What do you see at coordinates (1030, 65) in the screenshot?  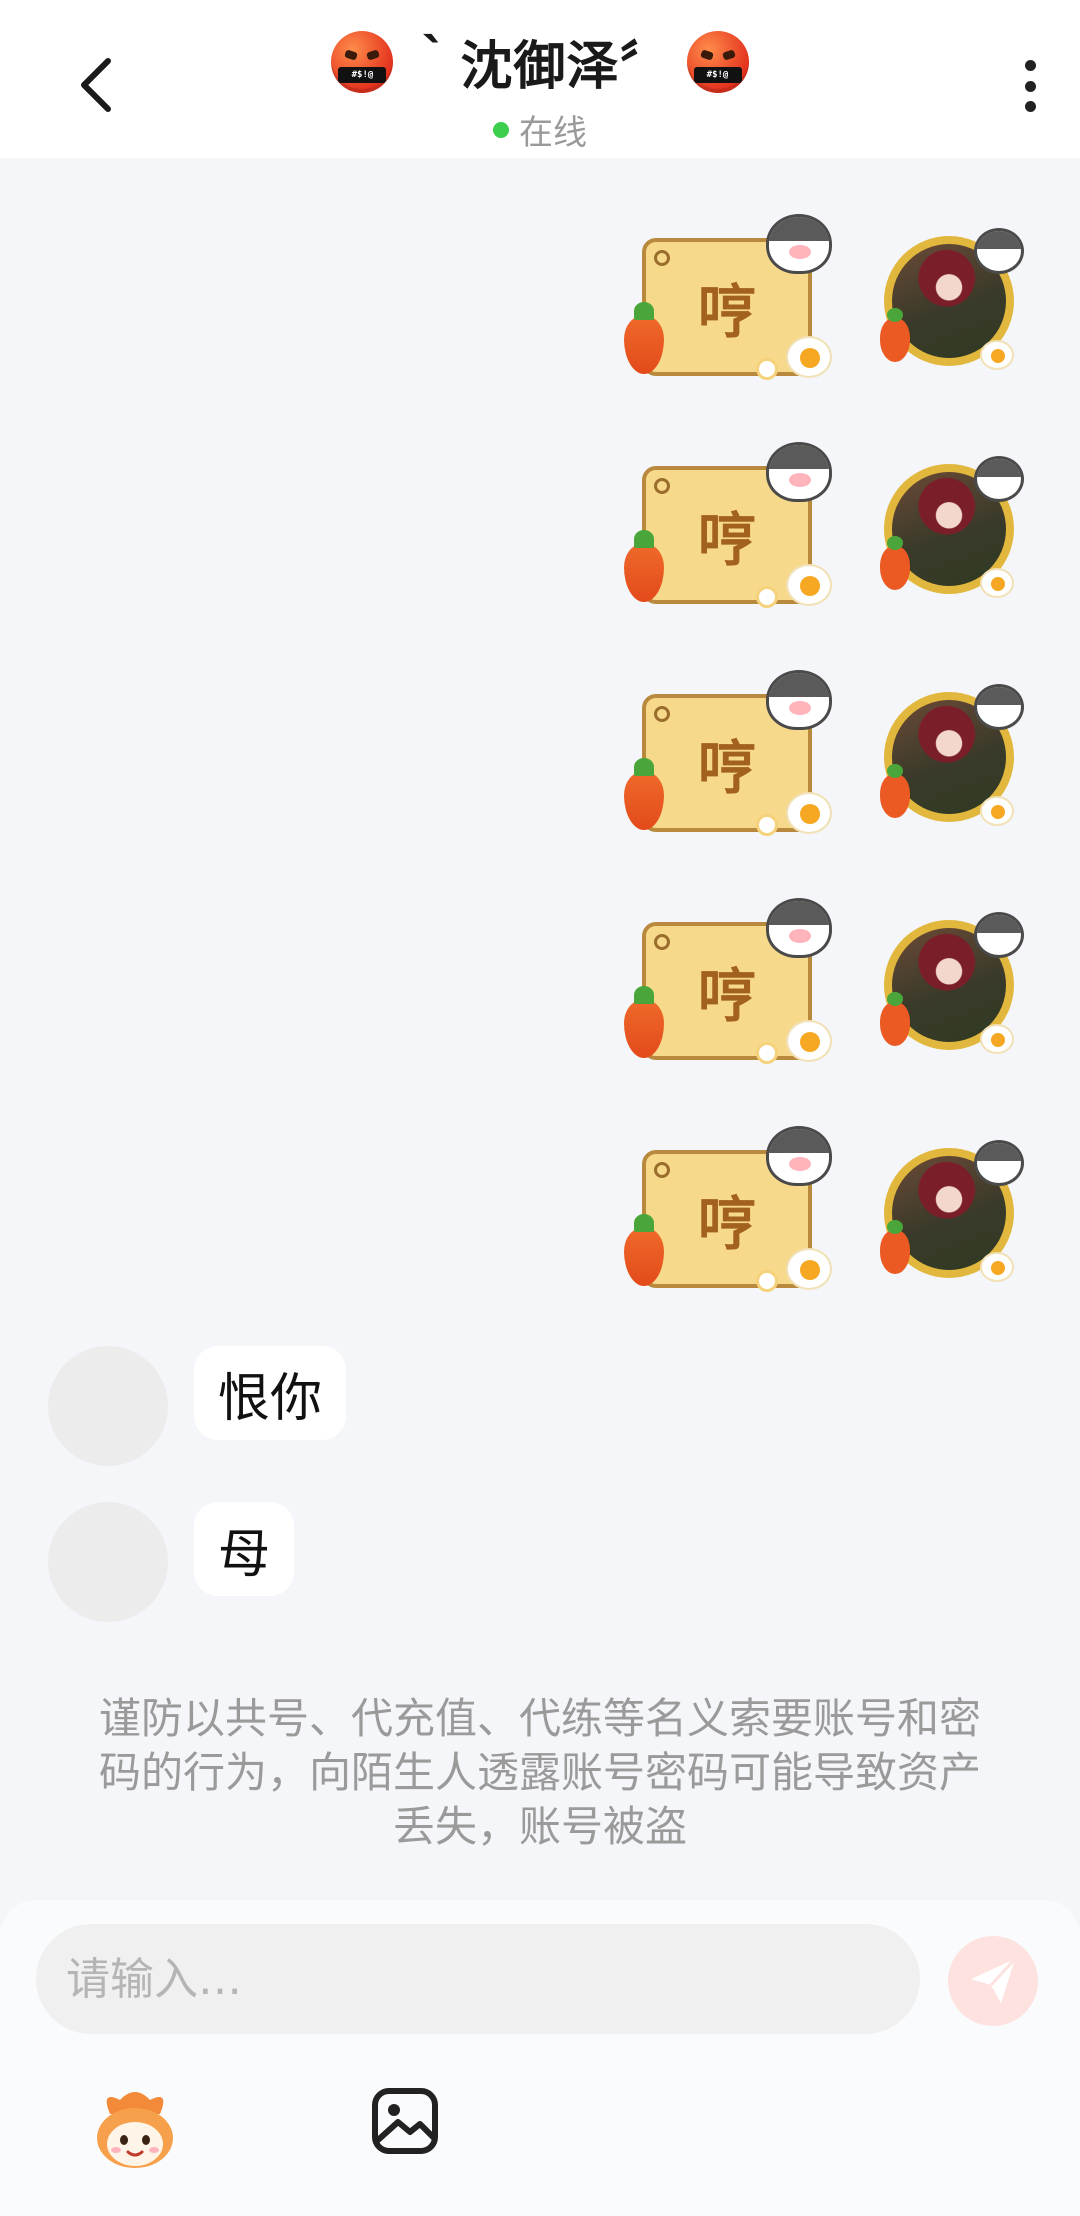 I see `more-vertical-icon` at bounding box center [1030, 65].